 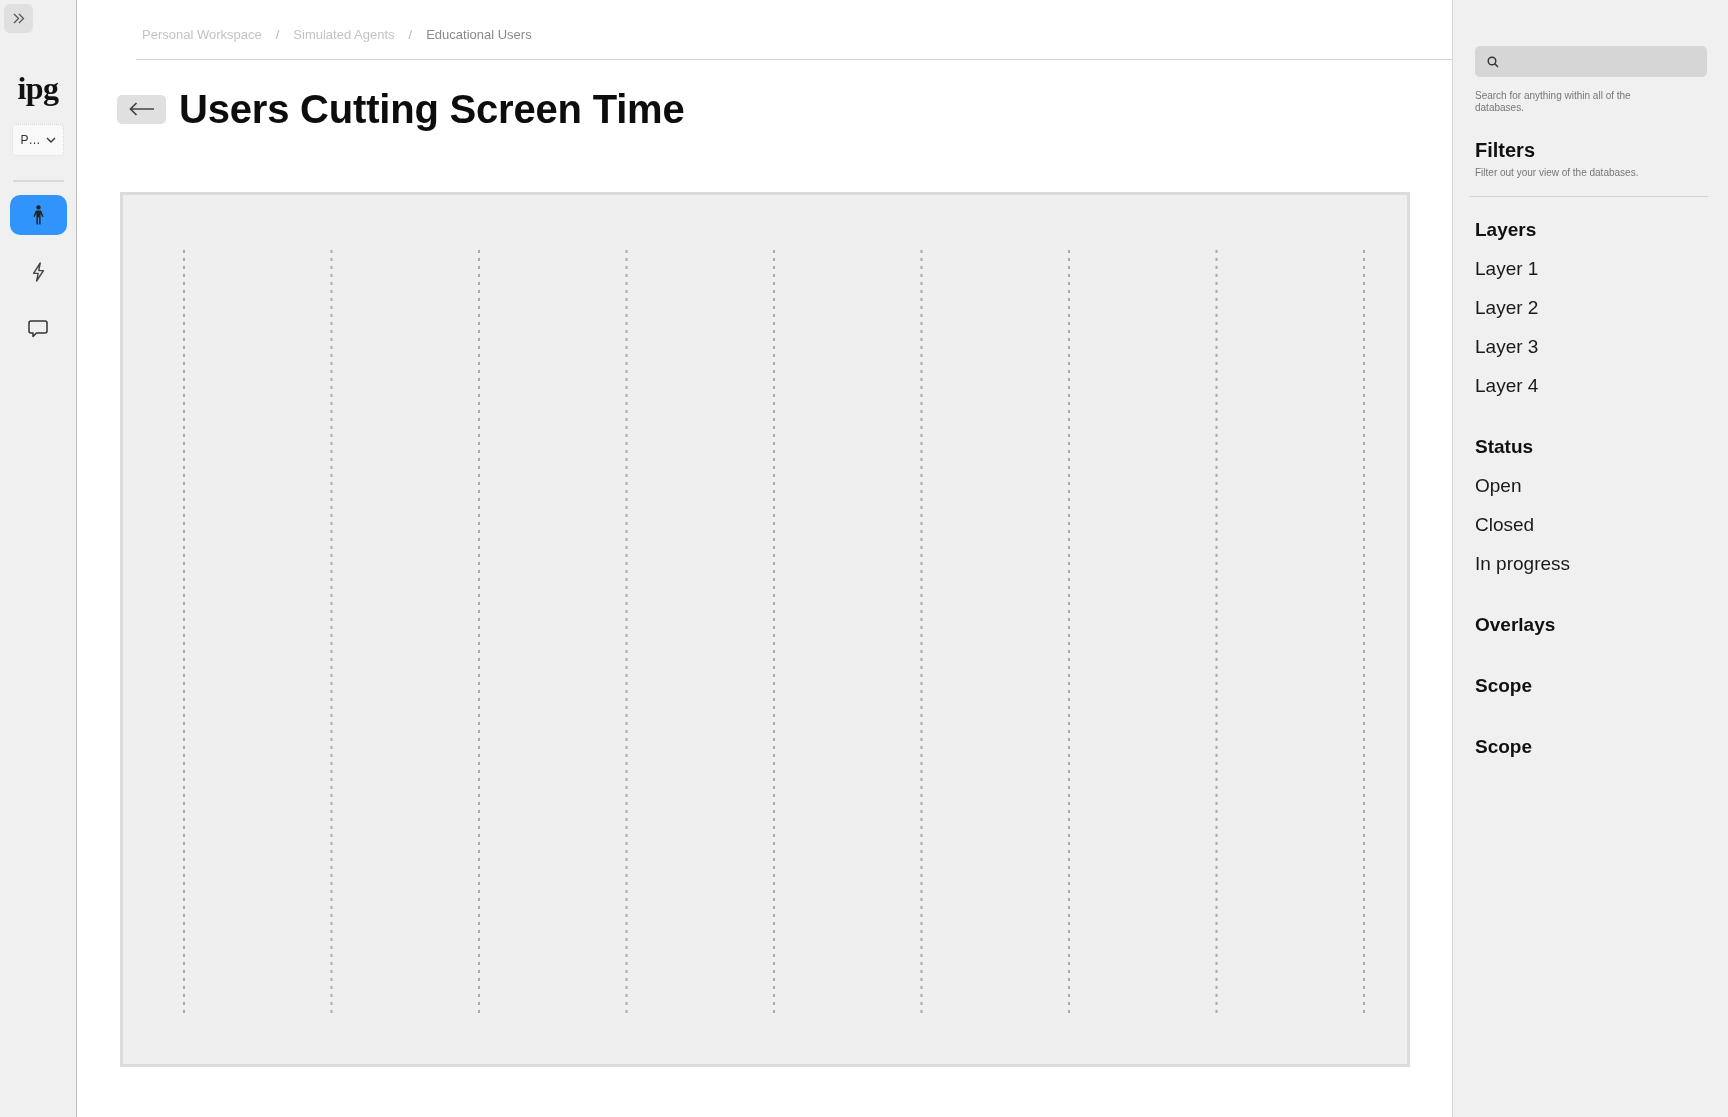 I want to click on lightning-icon, so click(x=38, y=272).